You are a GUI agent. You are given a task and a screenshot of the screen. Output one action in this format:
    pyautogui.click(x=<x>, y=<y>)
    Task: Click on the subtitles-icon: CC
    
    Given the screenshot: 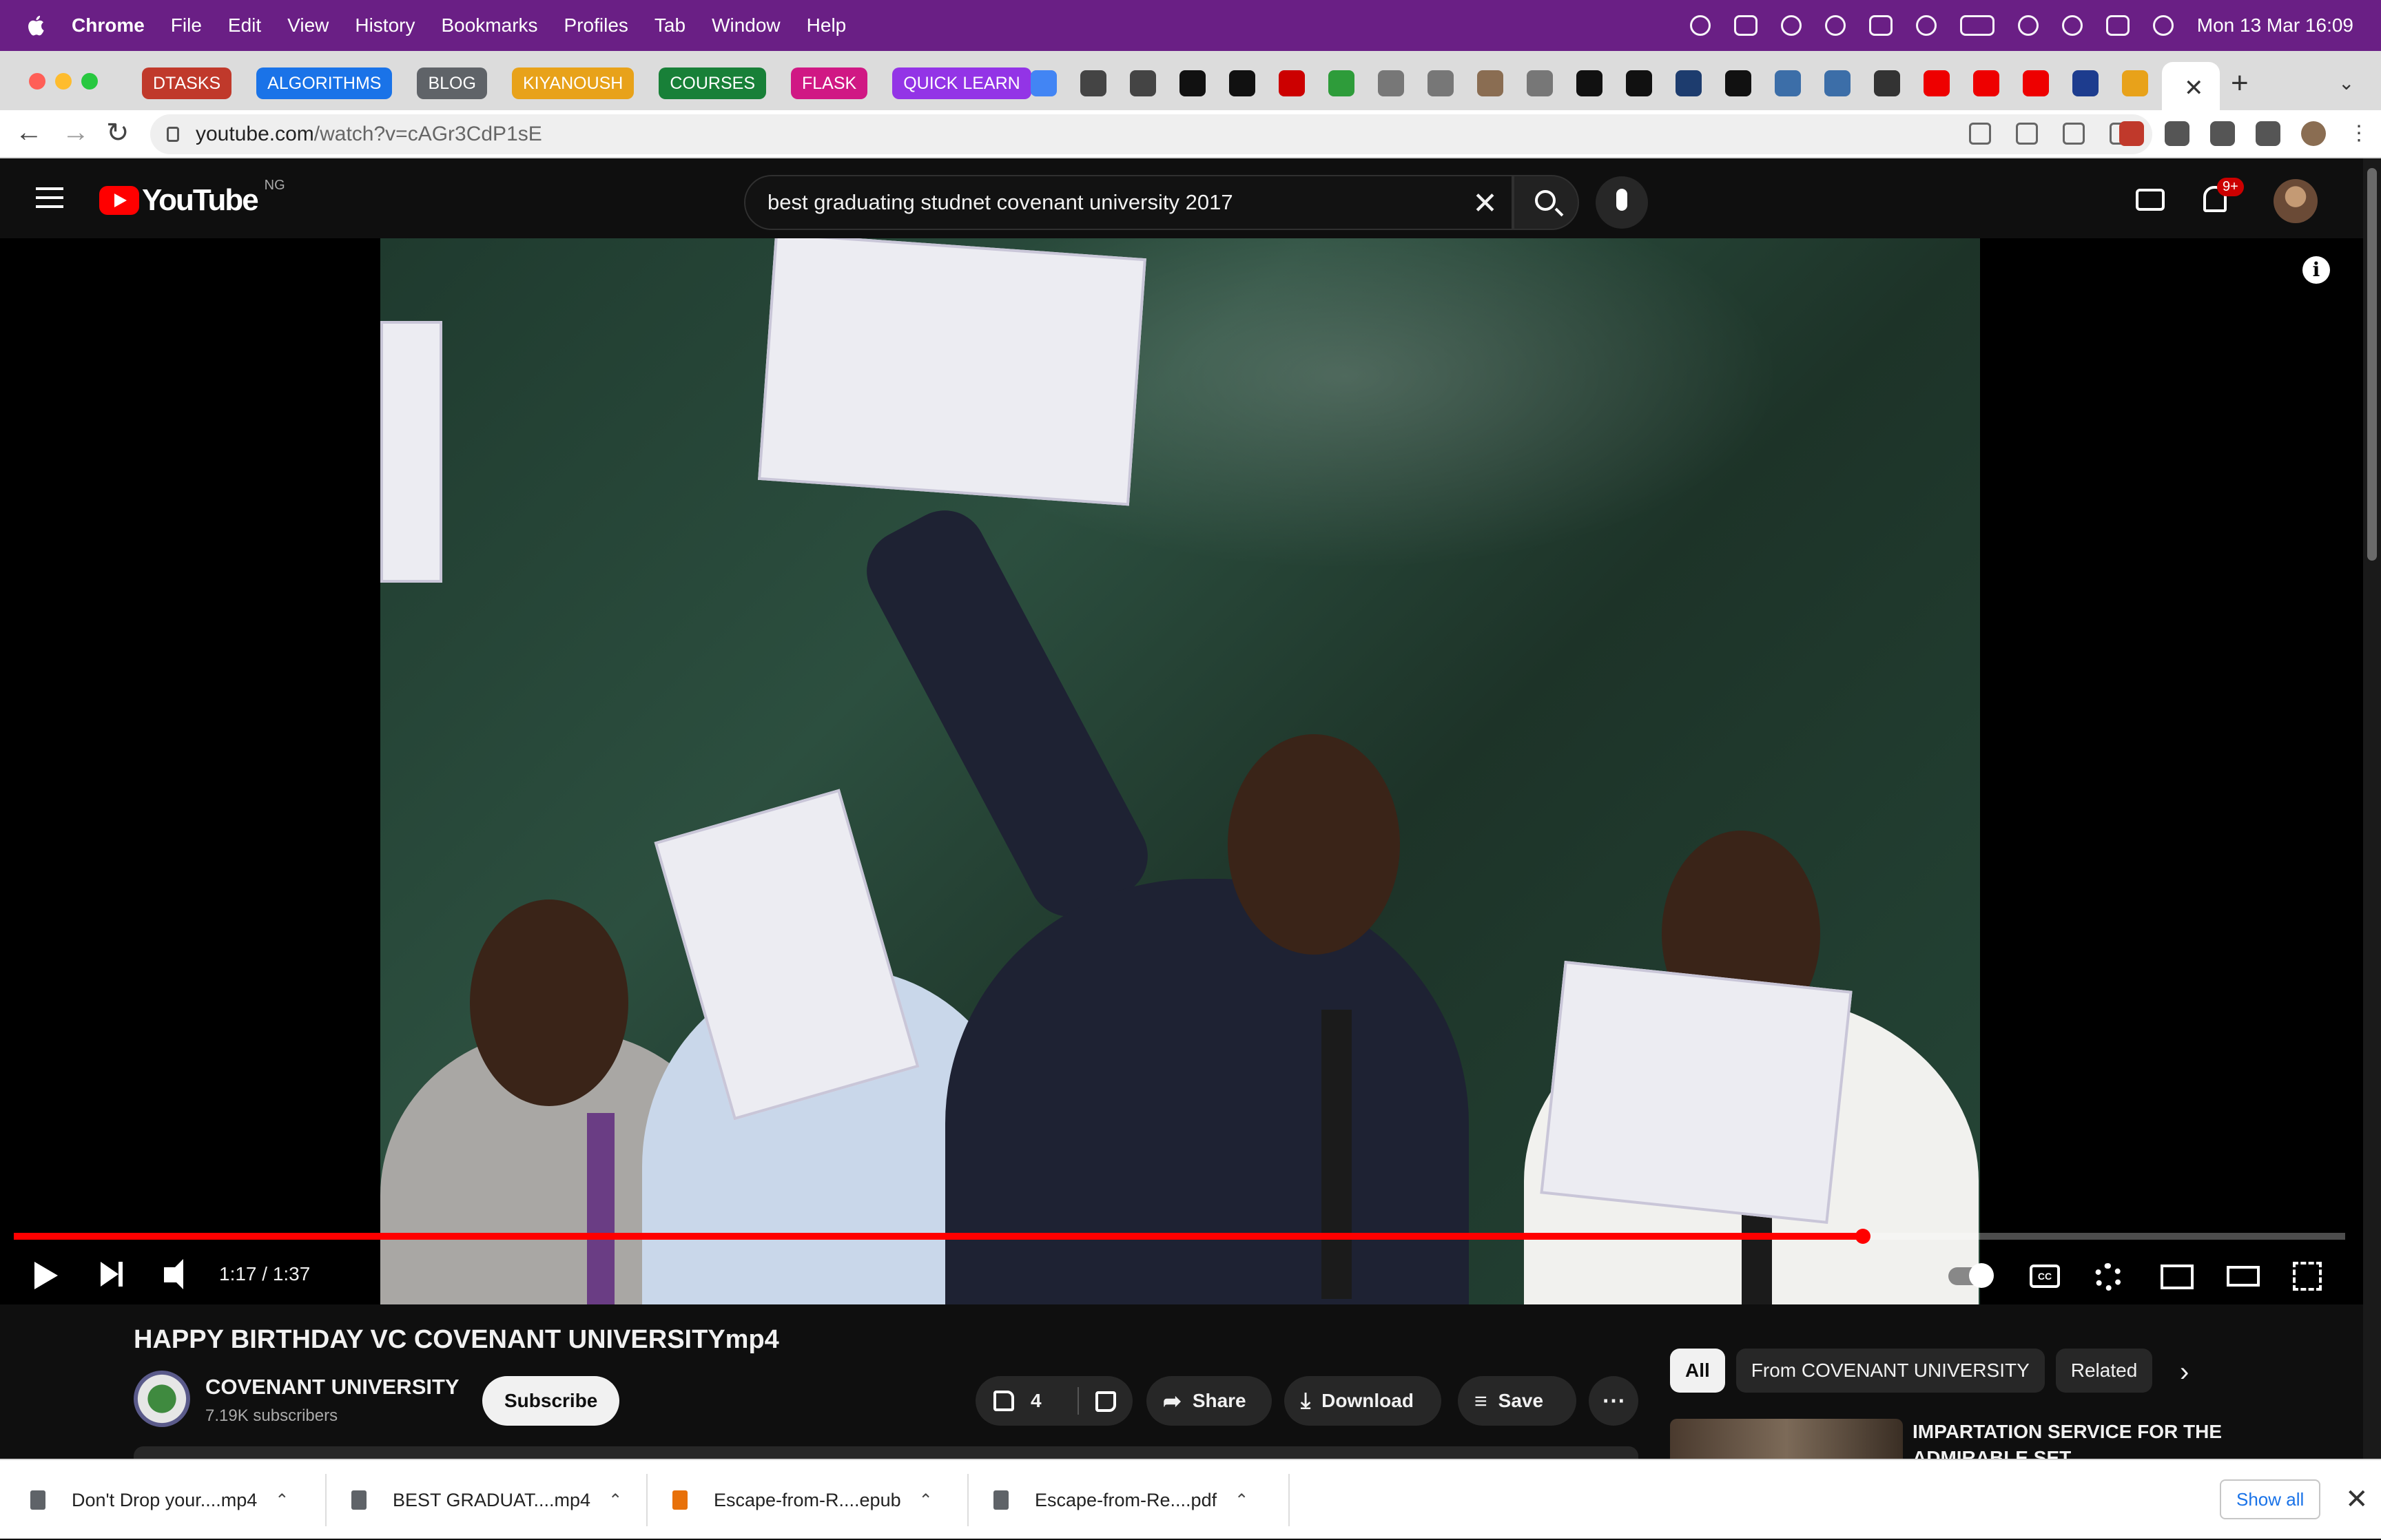 What is the action you would take?
    pyautogui.click(x=2045, y=1276)
    